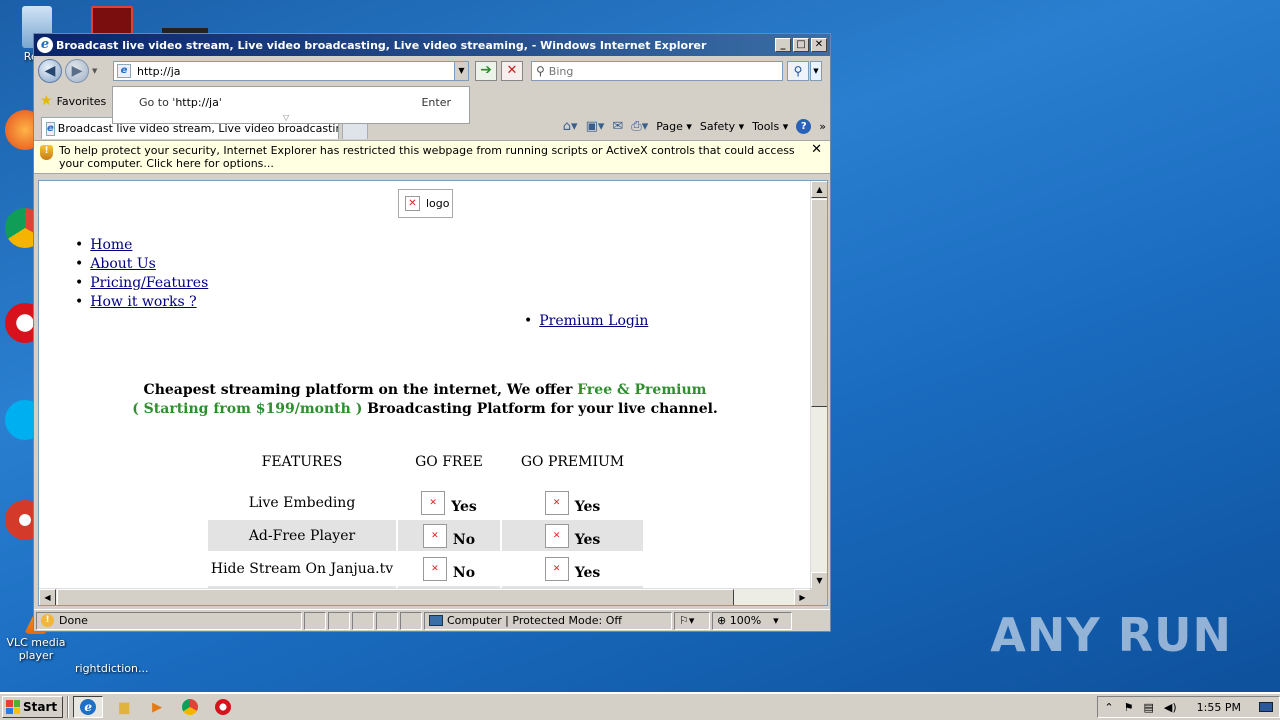  I want to click on chevron-down-icon: ▽, so click(286, 117).